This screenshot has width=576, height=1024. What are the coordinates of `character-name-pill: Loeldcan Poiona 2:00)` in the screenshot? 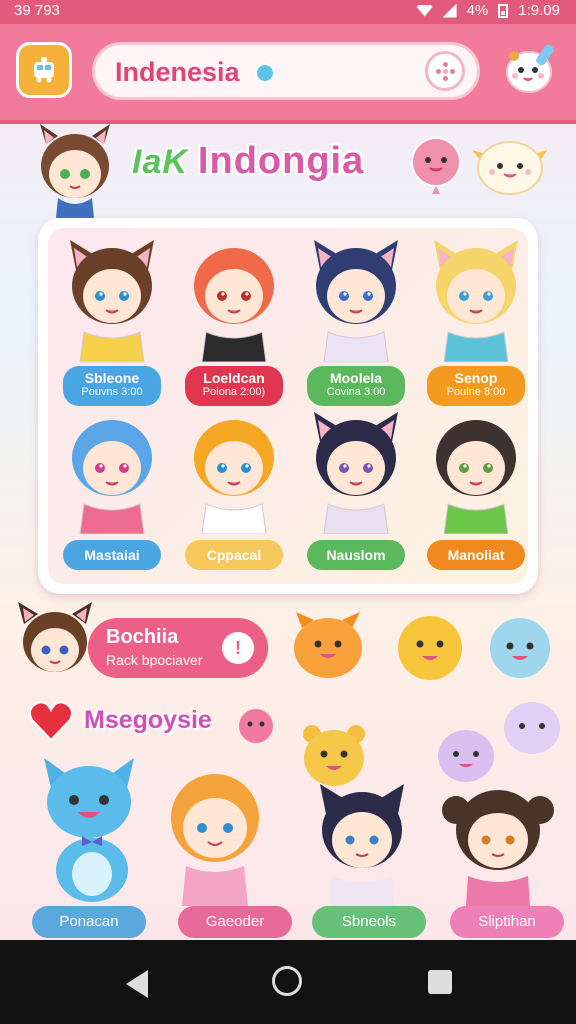 It's located at (234, 386).